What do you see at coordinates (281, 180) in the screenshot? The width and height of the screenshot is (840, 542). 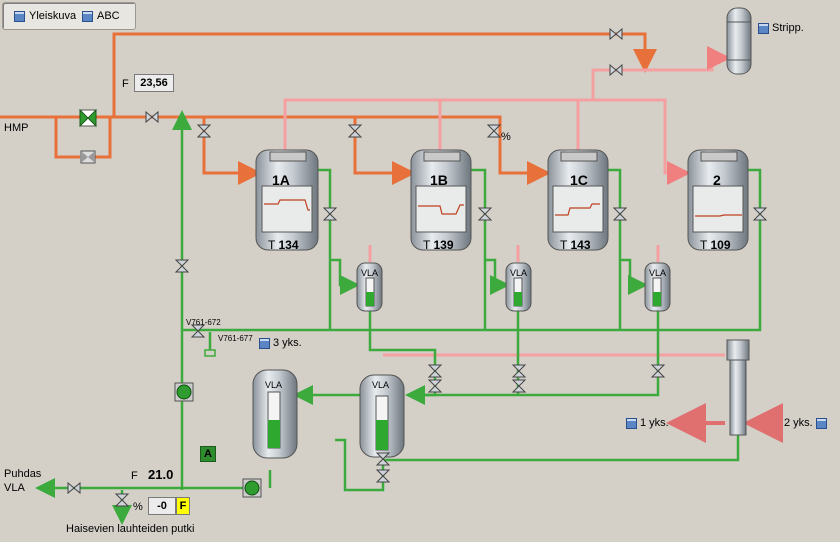 I see `tank-1a-name: 1A` at bounding box center [281, 180].